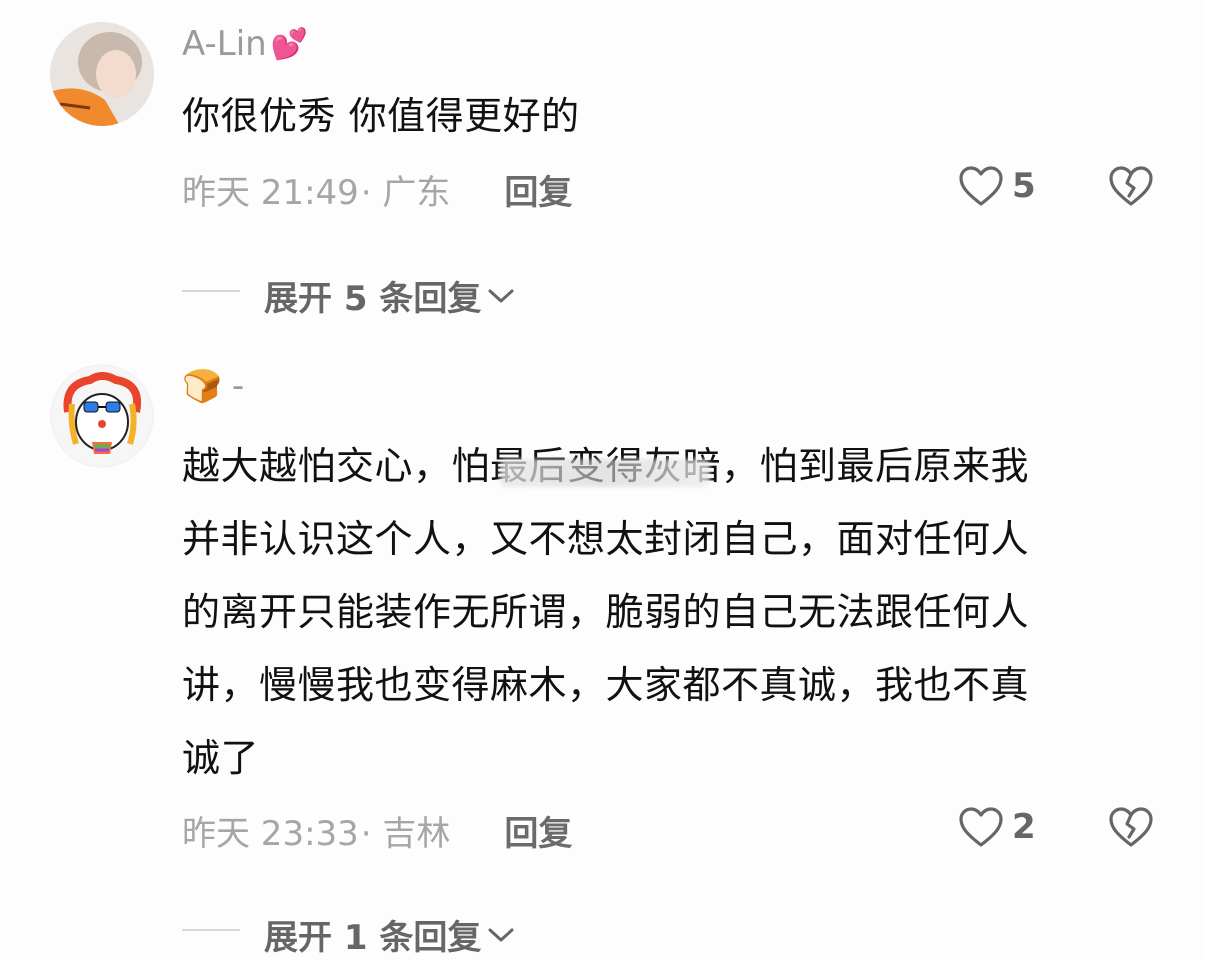  What do you see at coordinates (1024, 186) in the screenshot?
I see `like-count: 5` at bounding box center [1024, 186].